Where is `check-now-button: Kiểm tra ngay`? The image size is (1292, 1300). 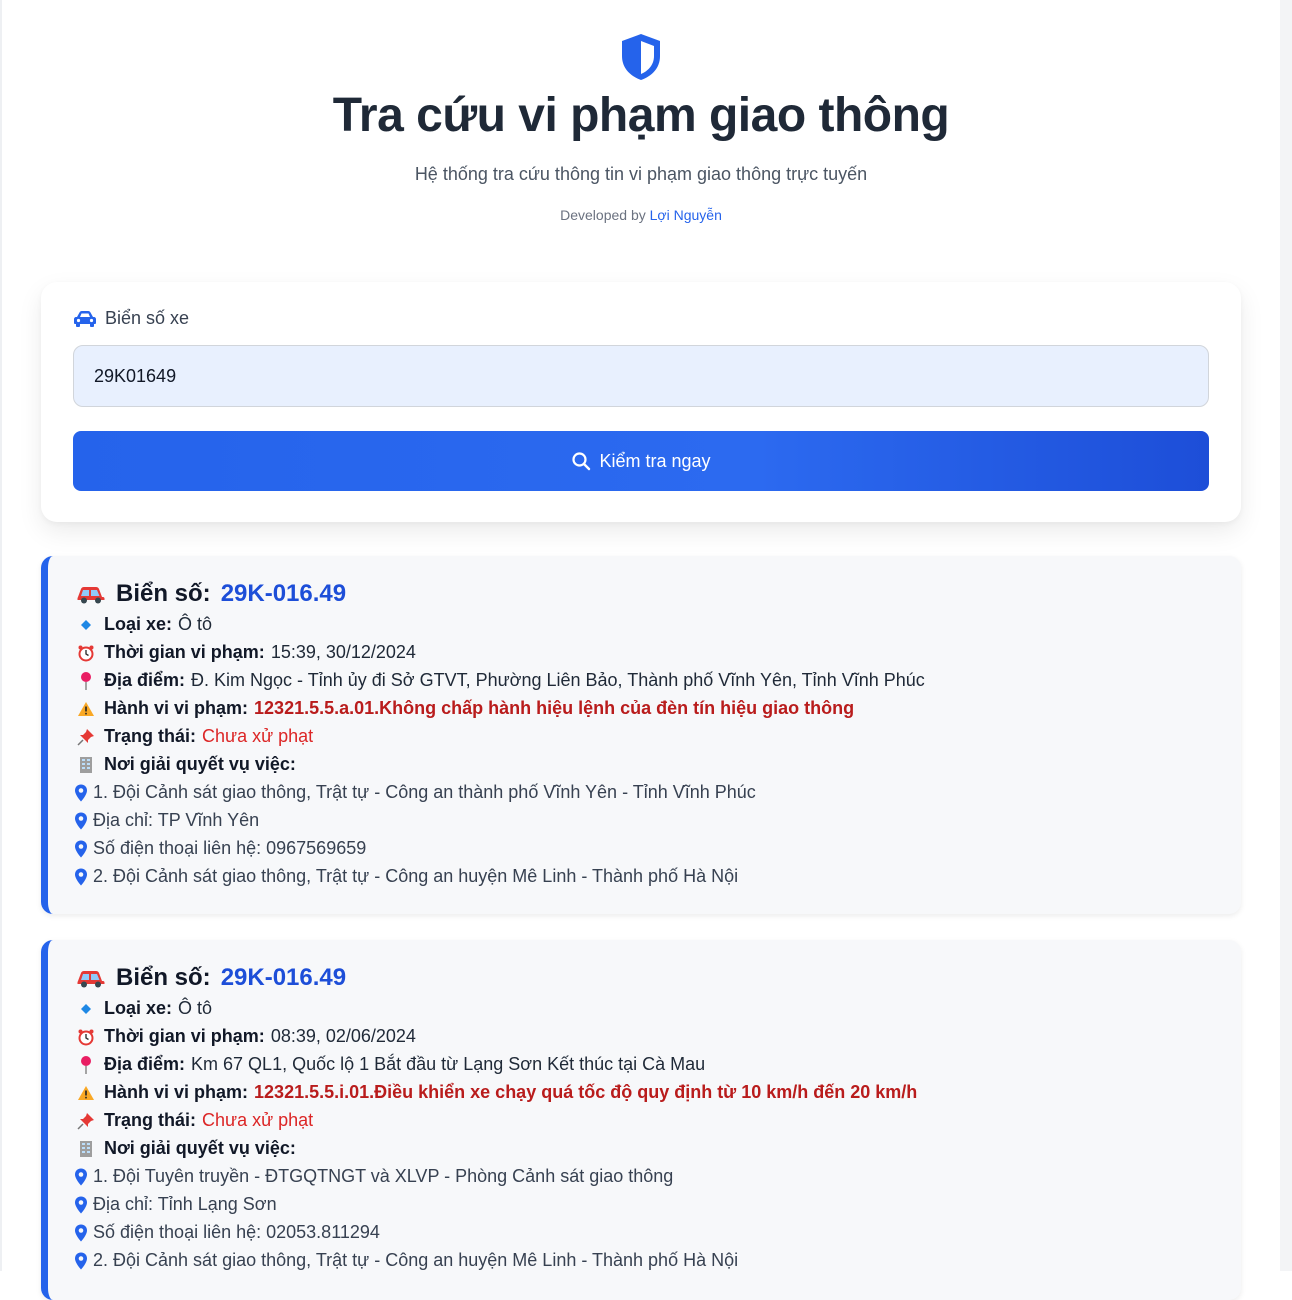
check-now-button: Kiểm tra ngay is located at coordinates (641, 461).